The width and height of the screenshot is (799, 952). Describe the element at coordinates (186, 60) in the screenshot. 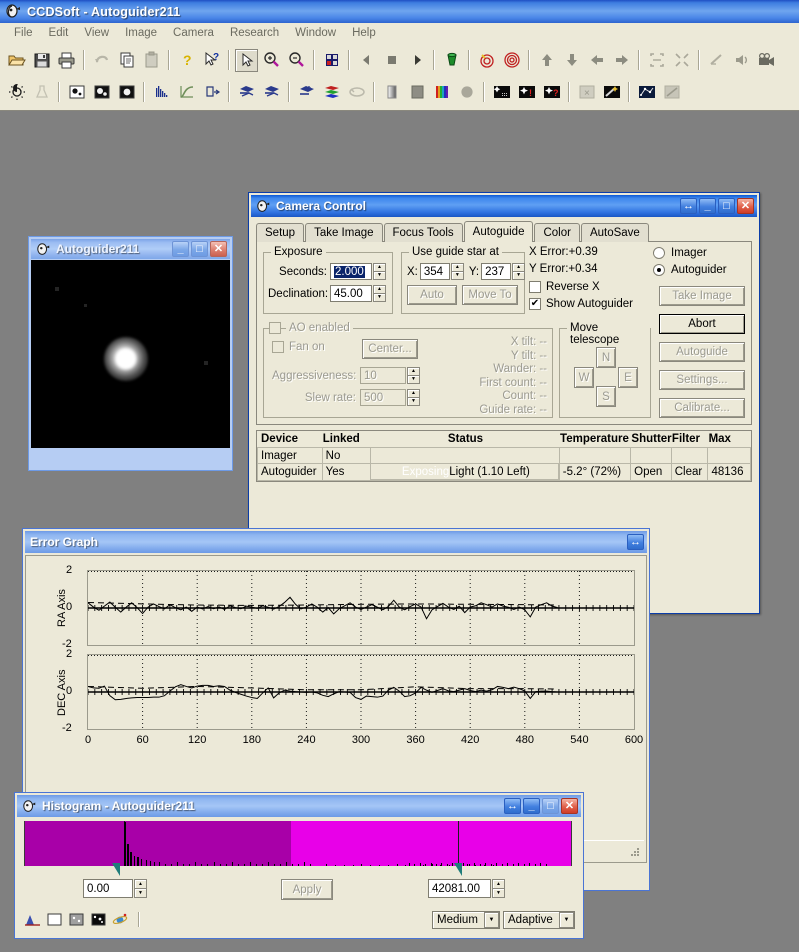

I see `help-question-icon: ?` at that location.